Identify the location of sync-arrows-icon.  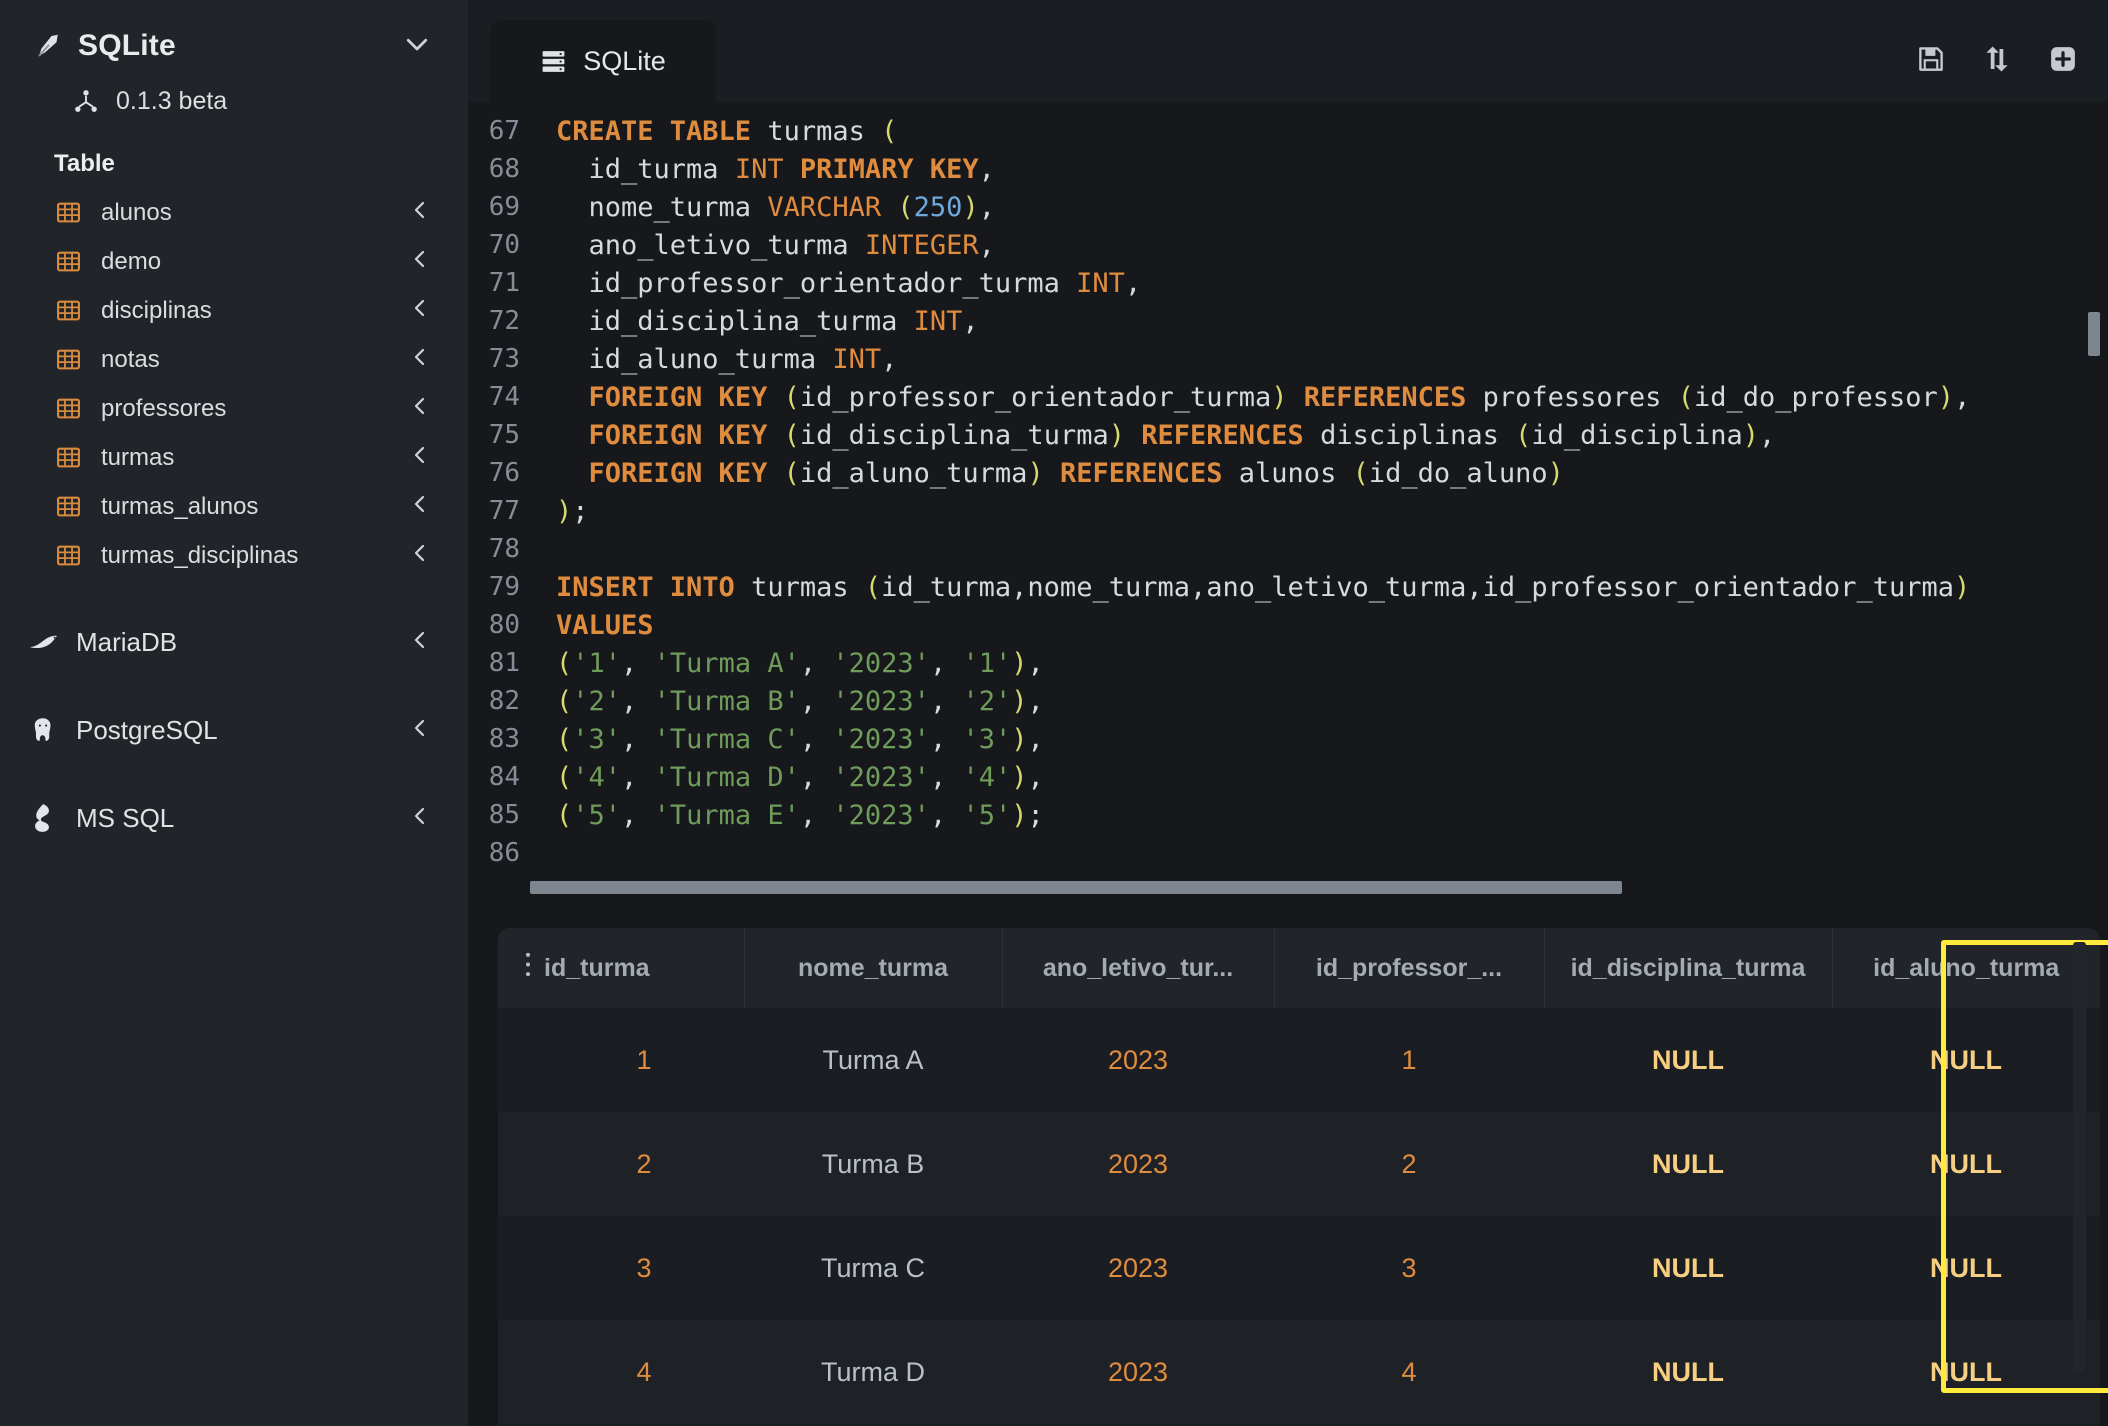
(1997, 59).